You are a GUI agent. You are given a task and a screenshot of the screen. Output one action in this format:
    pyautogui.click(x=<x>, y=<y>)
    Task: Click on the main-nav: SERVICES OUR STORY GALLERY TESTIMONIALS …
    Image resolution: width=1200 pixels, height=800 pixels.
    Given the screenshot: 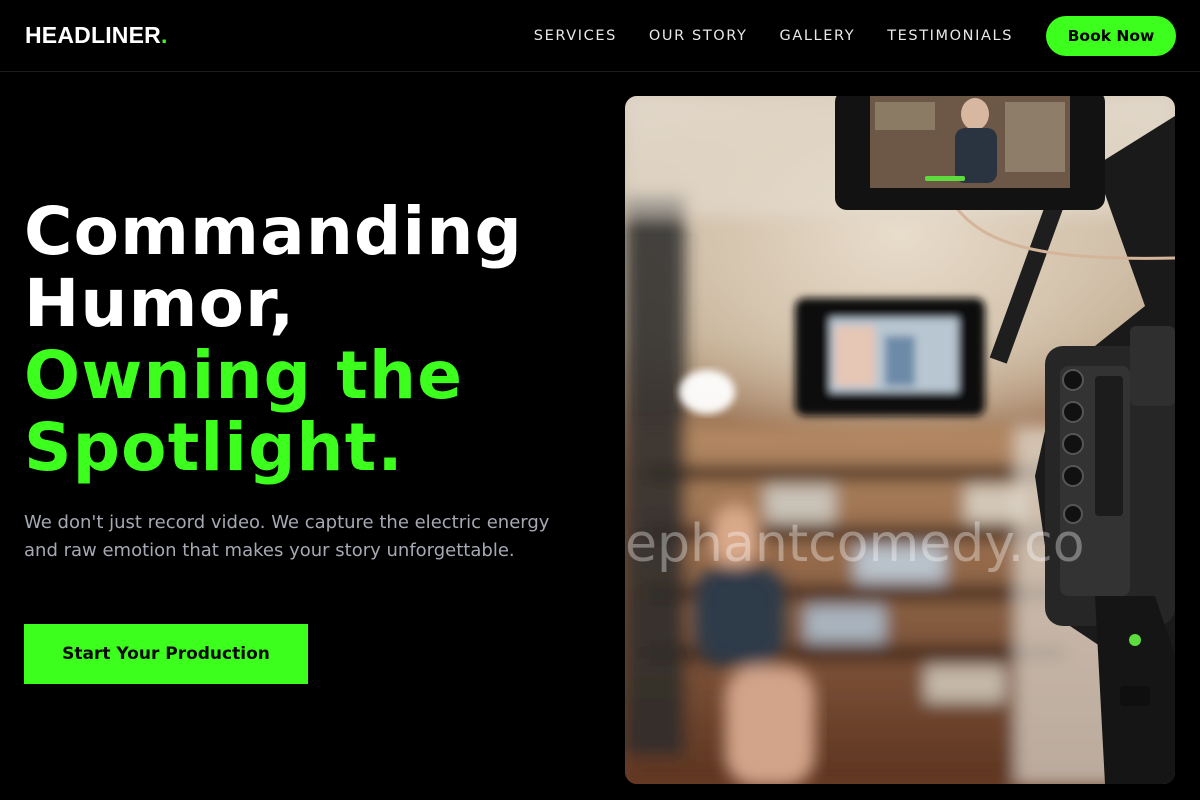 What is the action you would take?
    pyautogui.click(x=855, y=35)
    